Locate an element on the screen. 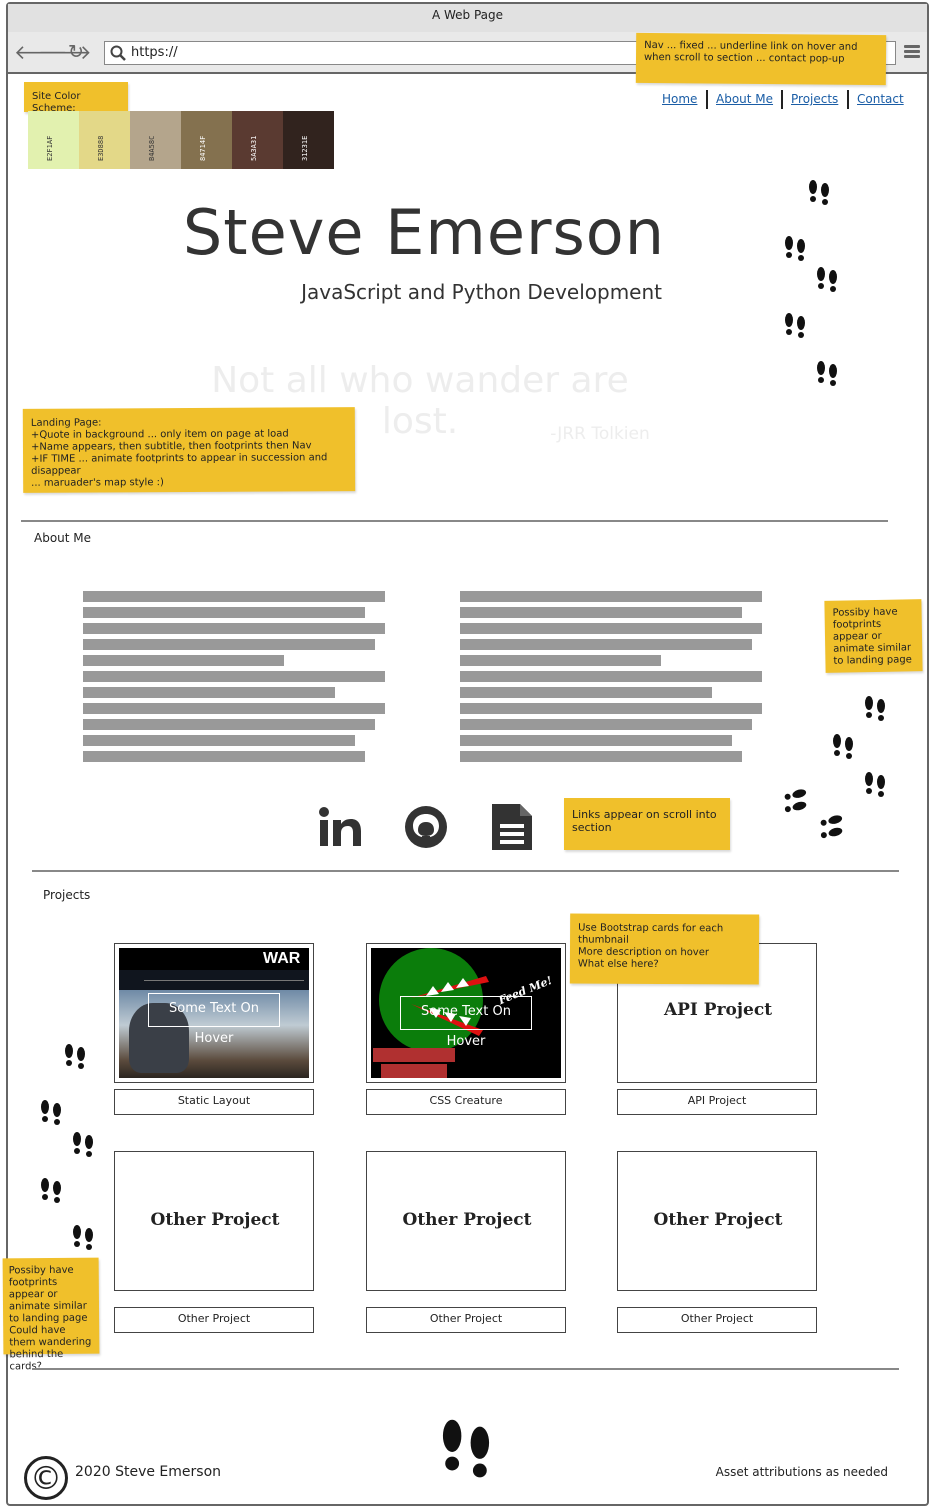 The width and height of the screenshot is (931, 1508). color-swatch: B4A58C is located at coordinates (155, 140).